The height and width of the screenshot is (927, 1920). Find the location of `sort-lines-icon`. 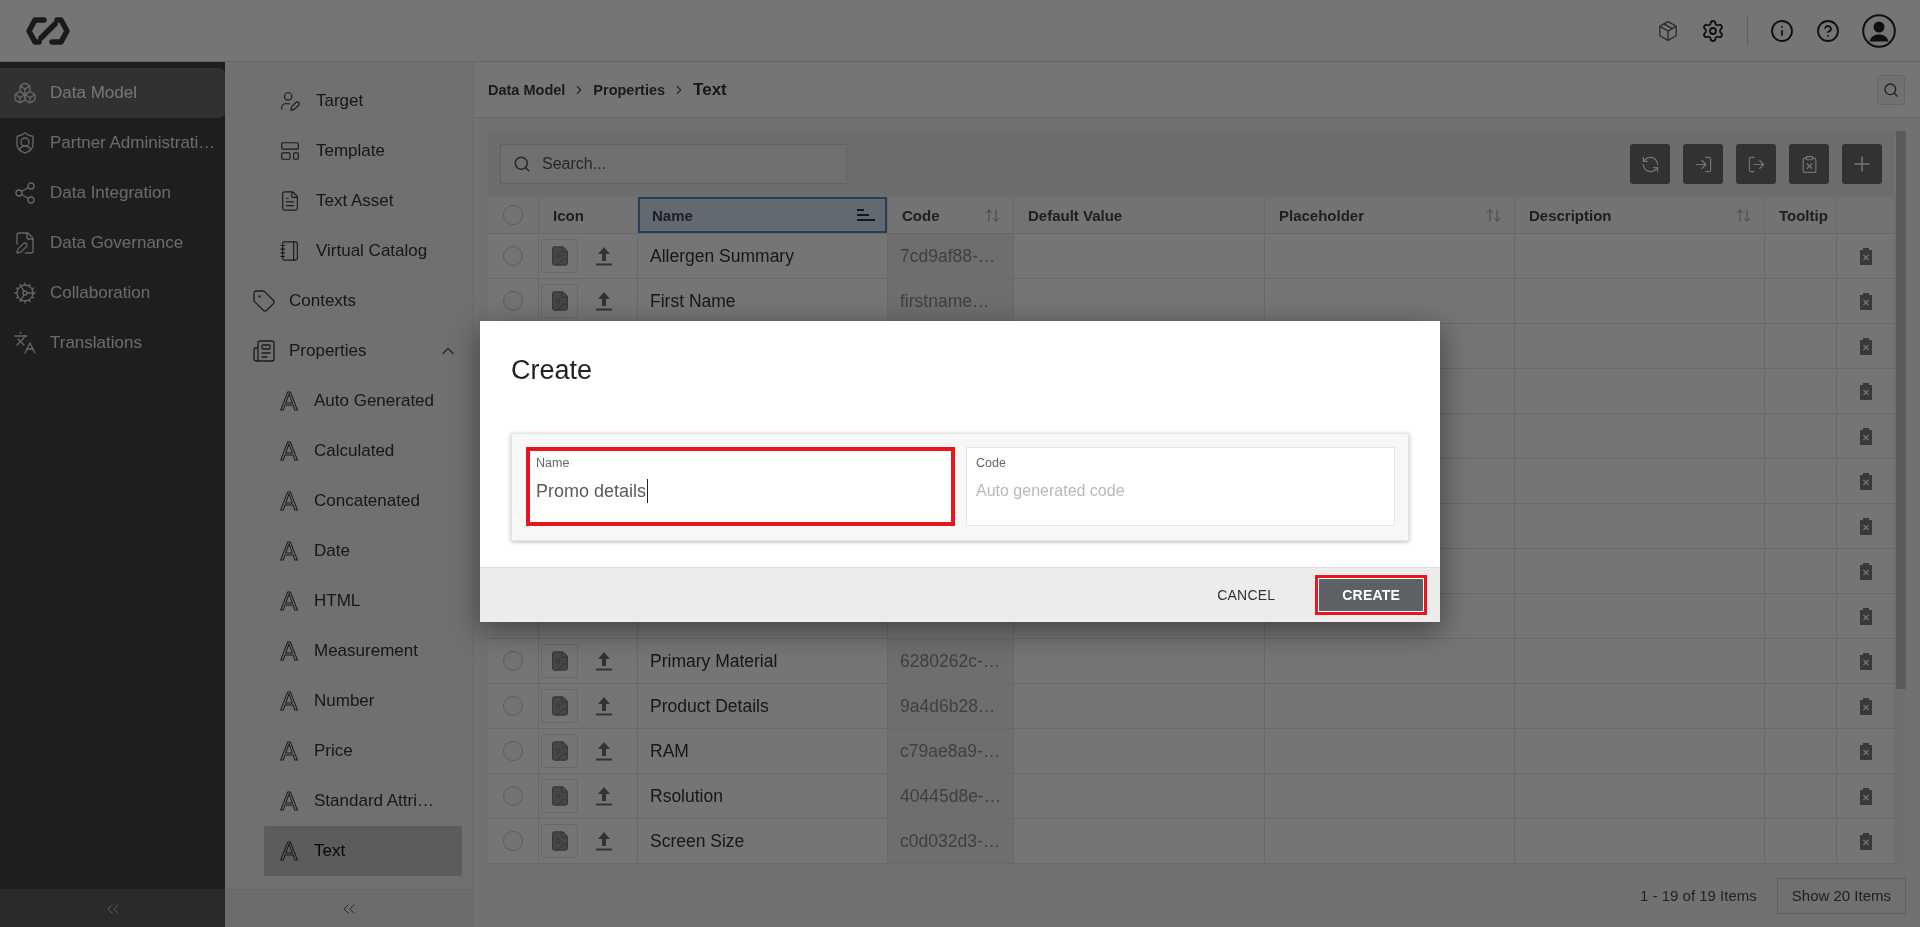

sort-lines-icon is located at coordinates (866, 215).